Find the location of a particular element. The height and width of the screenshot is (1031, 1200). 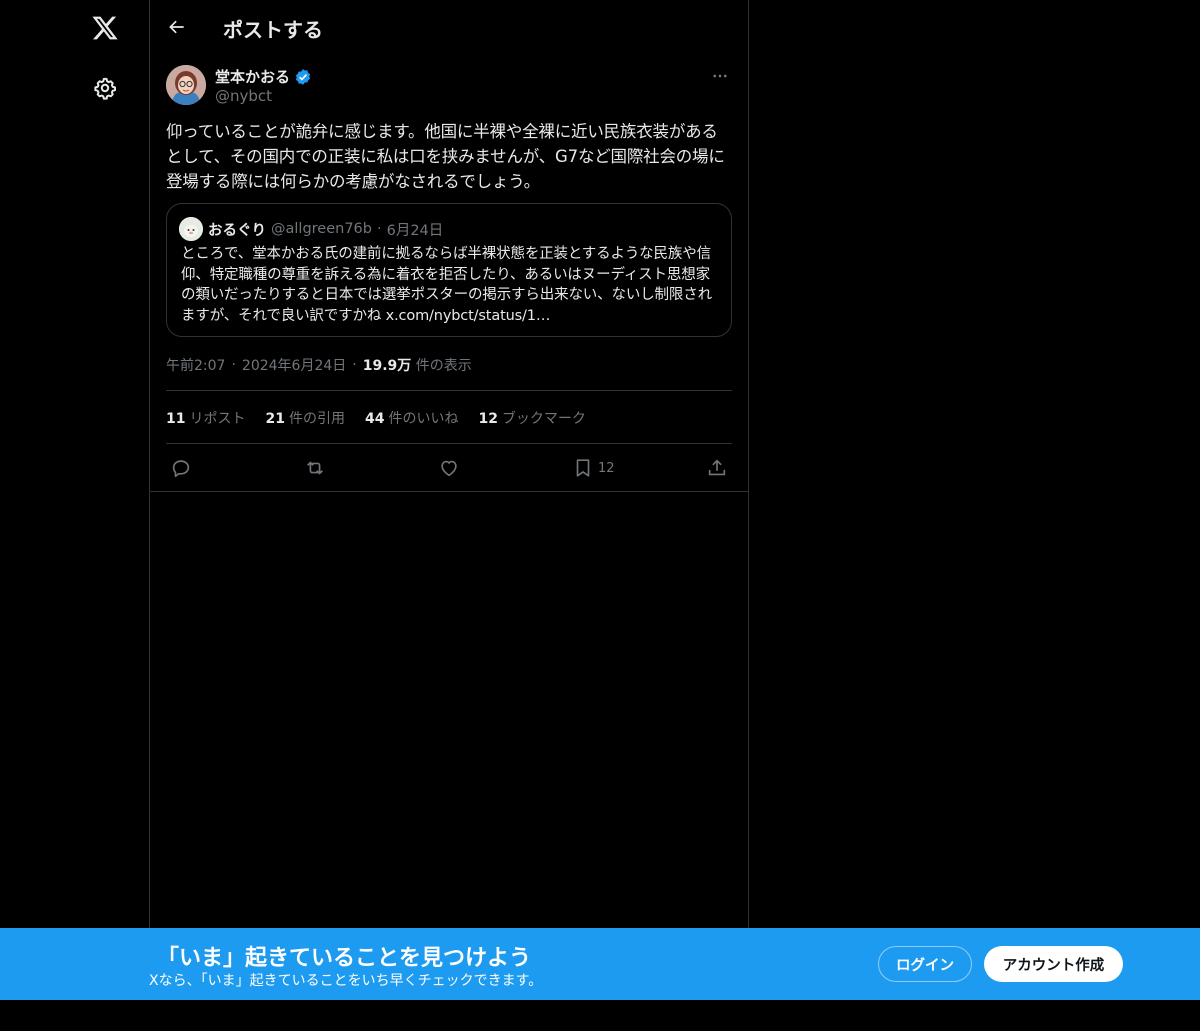

settings-link is located at coordinates (105, 88).